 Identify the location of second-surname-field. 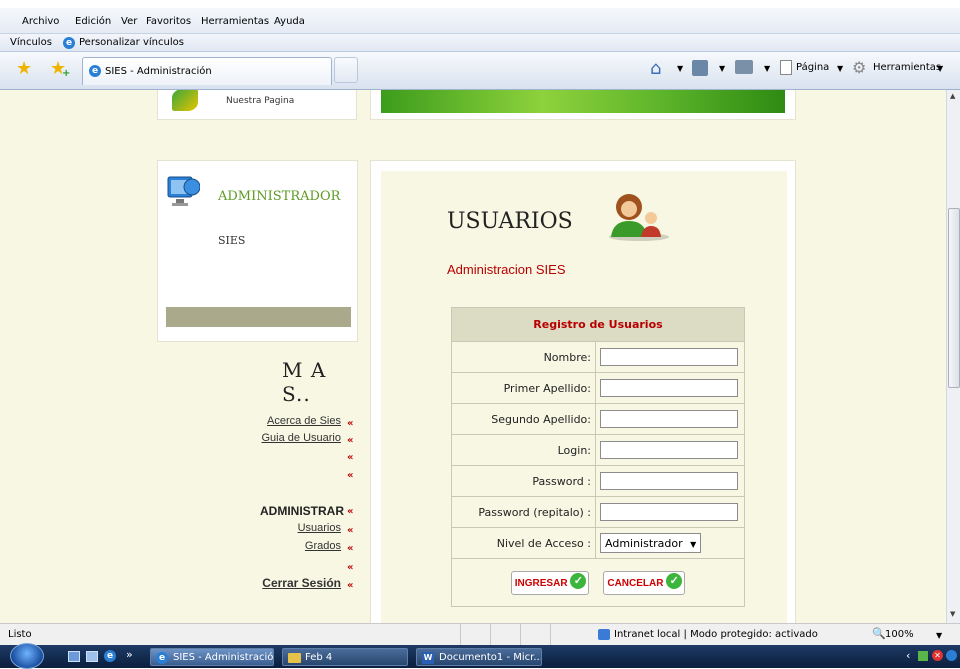
(669, 419).